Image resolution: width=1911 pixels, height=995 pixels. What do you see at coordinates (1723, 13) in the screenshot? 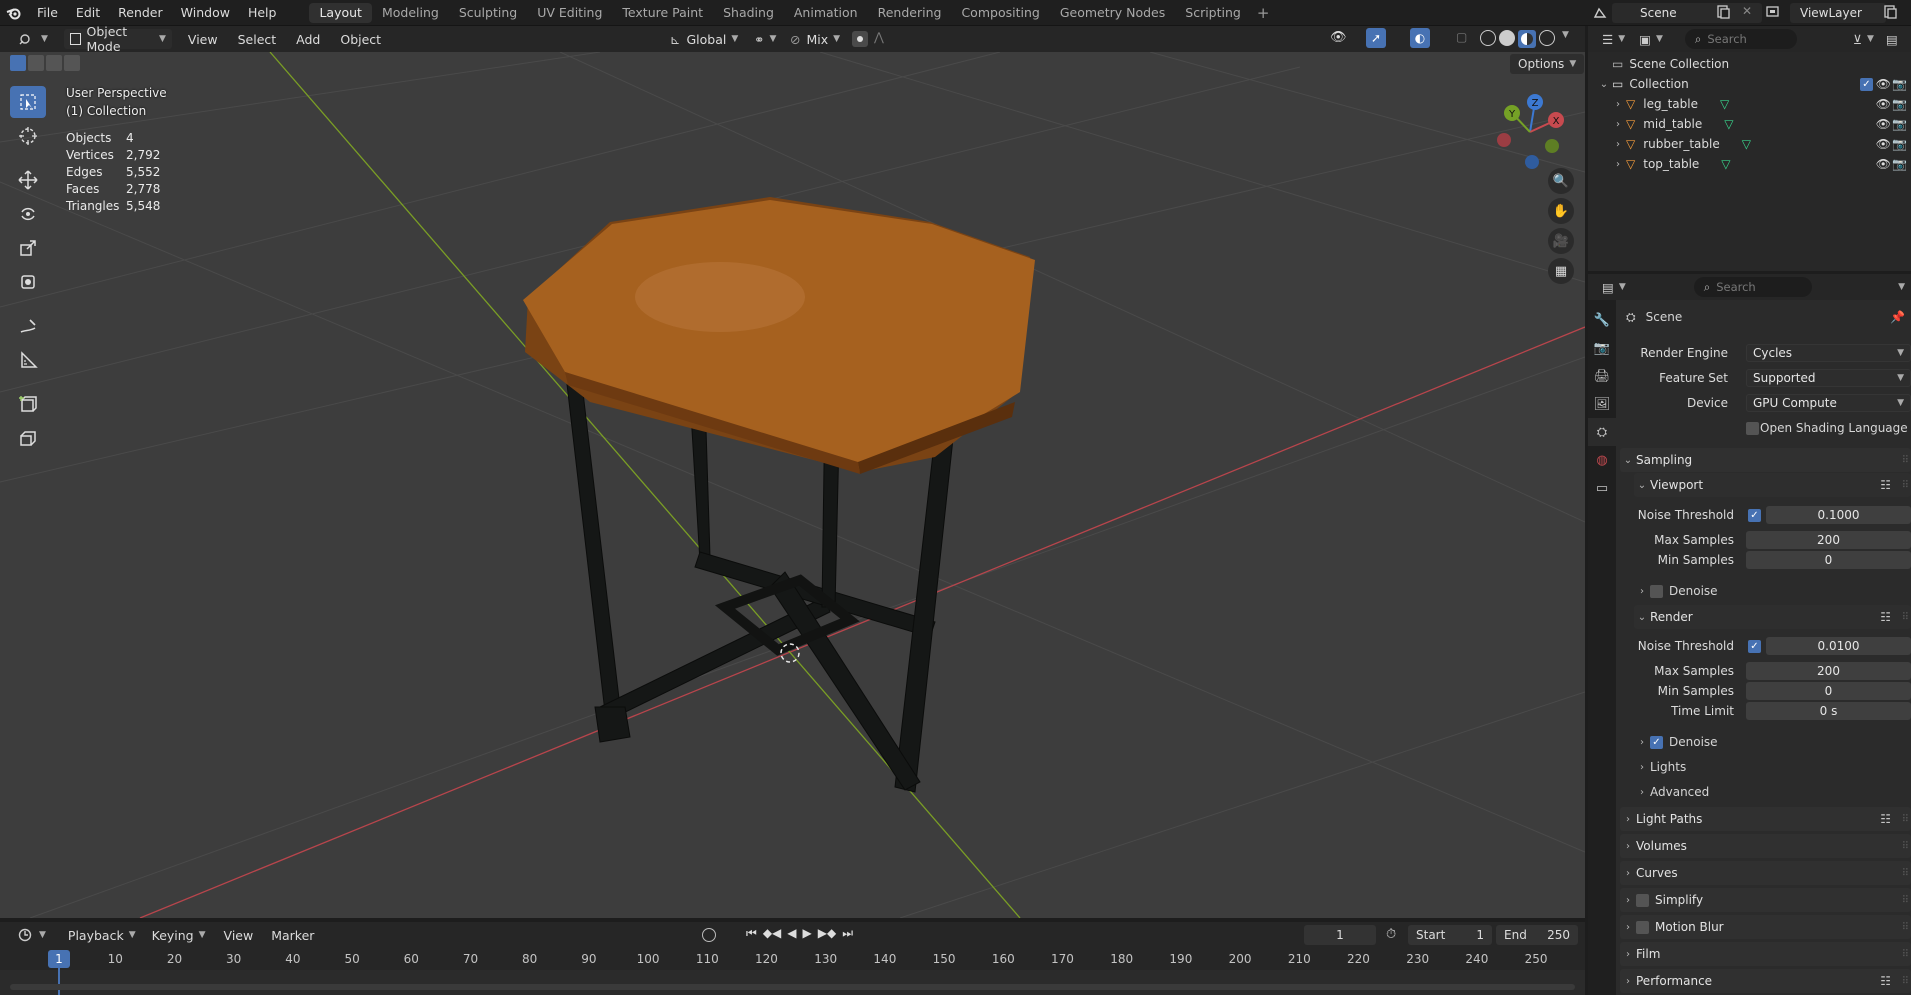
I see `new-scene-icon` at bounding box center [1723, 13].